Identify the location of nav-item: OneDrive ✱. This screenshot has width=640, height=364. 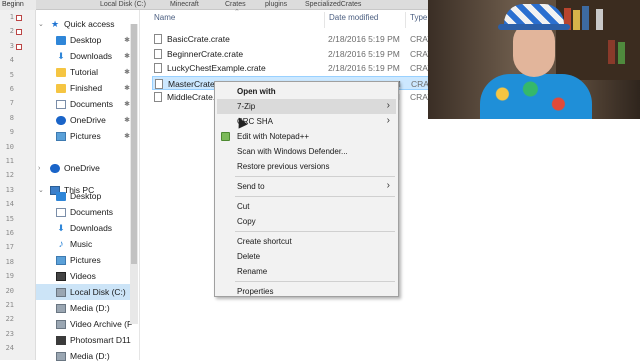
(84, 120).